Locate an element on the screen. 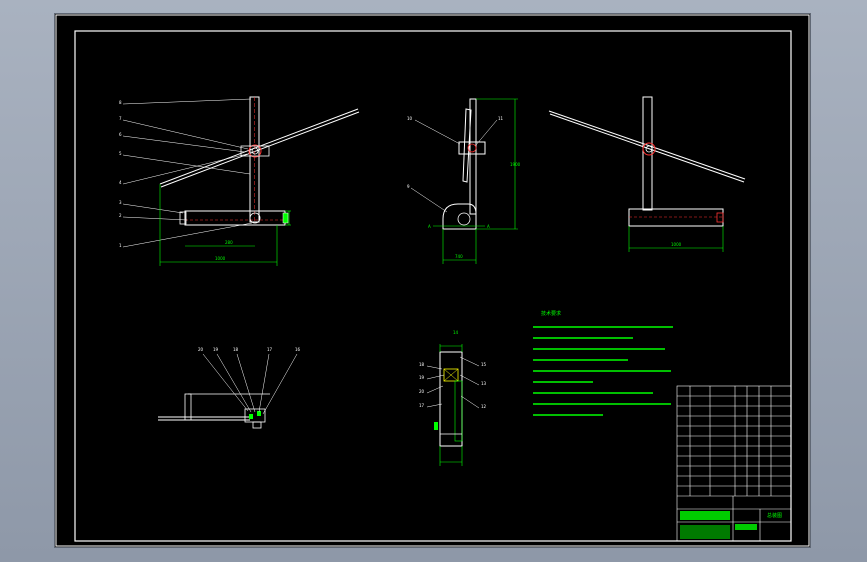  callout-front: 6 is located at coordinates (120, 134).